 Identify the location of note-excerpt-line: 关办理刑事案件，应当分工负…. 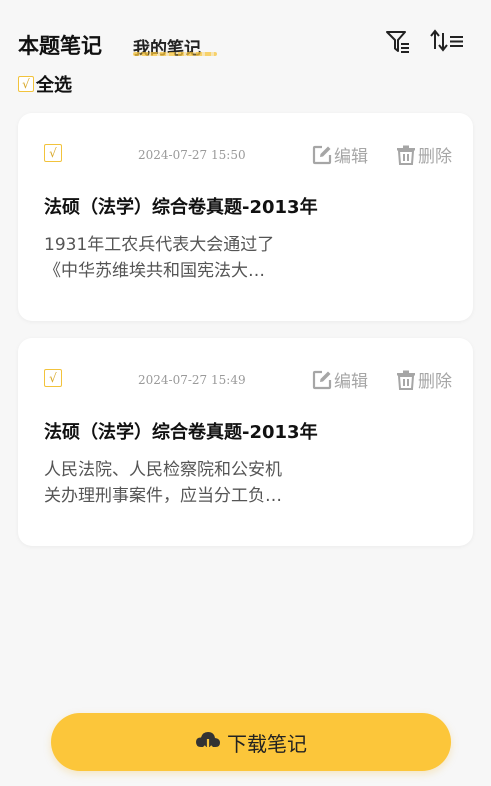
(163, 496).